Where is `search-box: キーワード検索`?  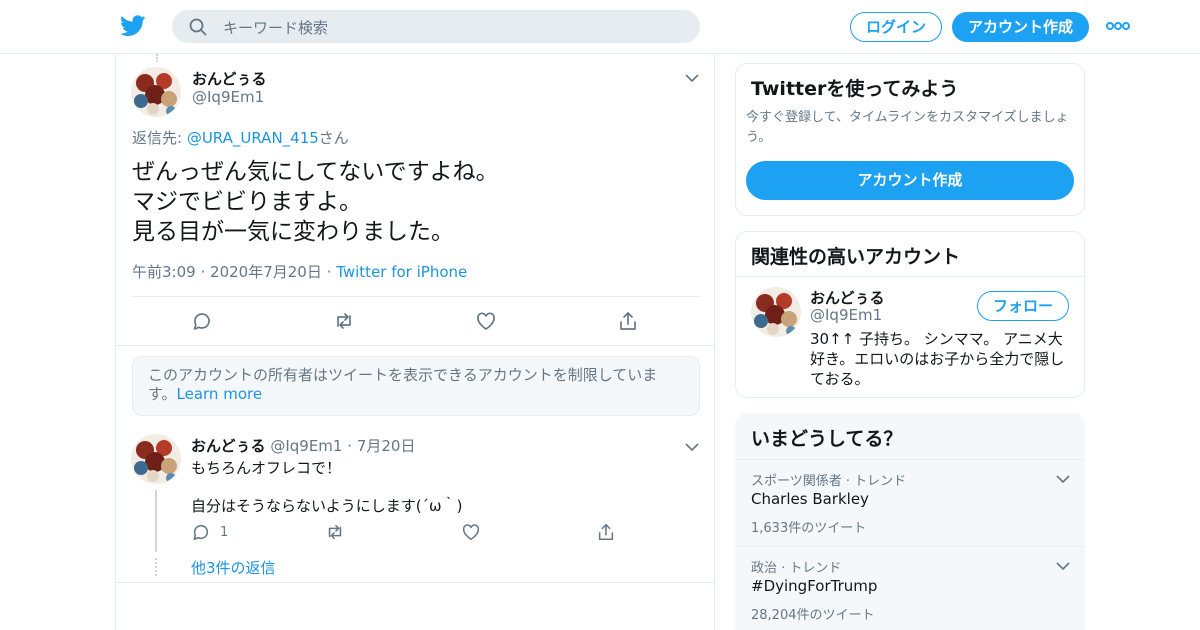 search-box: キーワード検索 is located at coordinates (436, 26).